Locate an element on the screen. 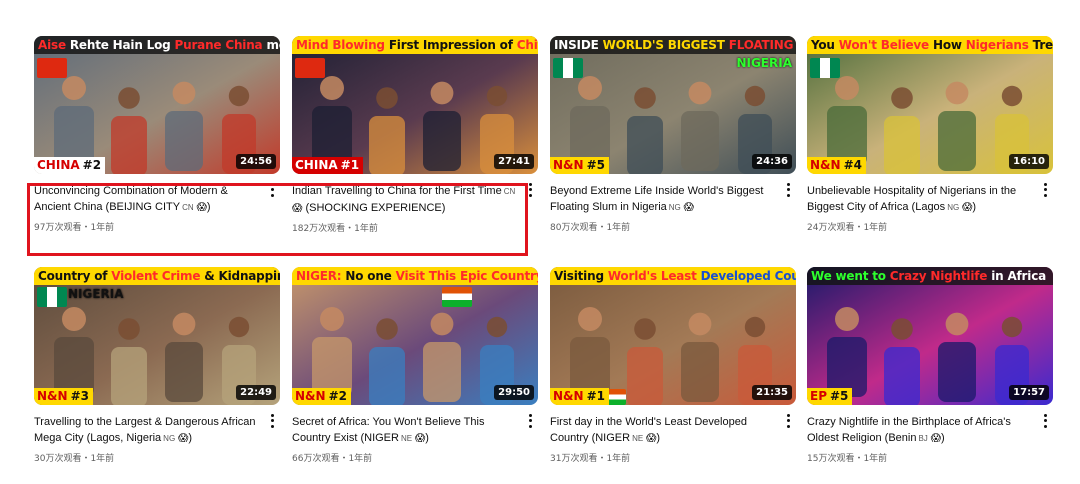 Image resolution: width=1080 pixels, height=484 pixels. video-duration: 16:10 is located at coordinates (1029, 161).